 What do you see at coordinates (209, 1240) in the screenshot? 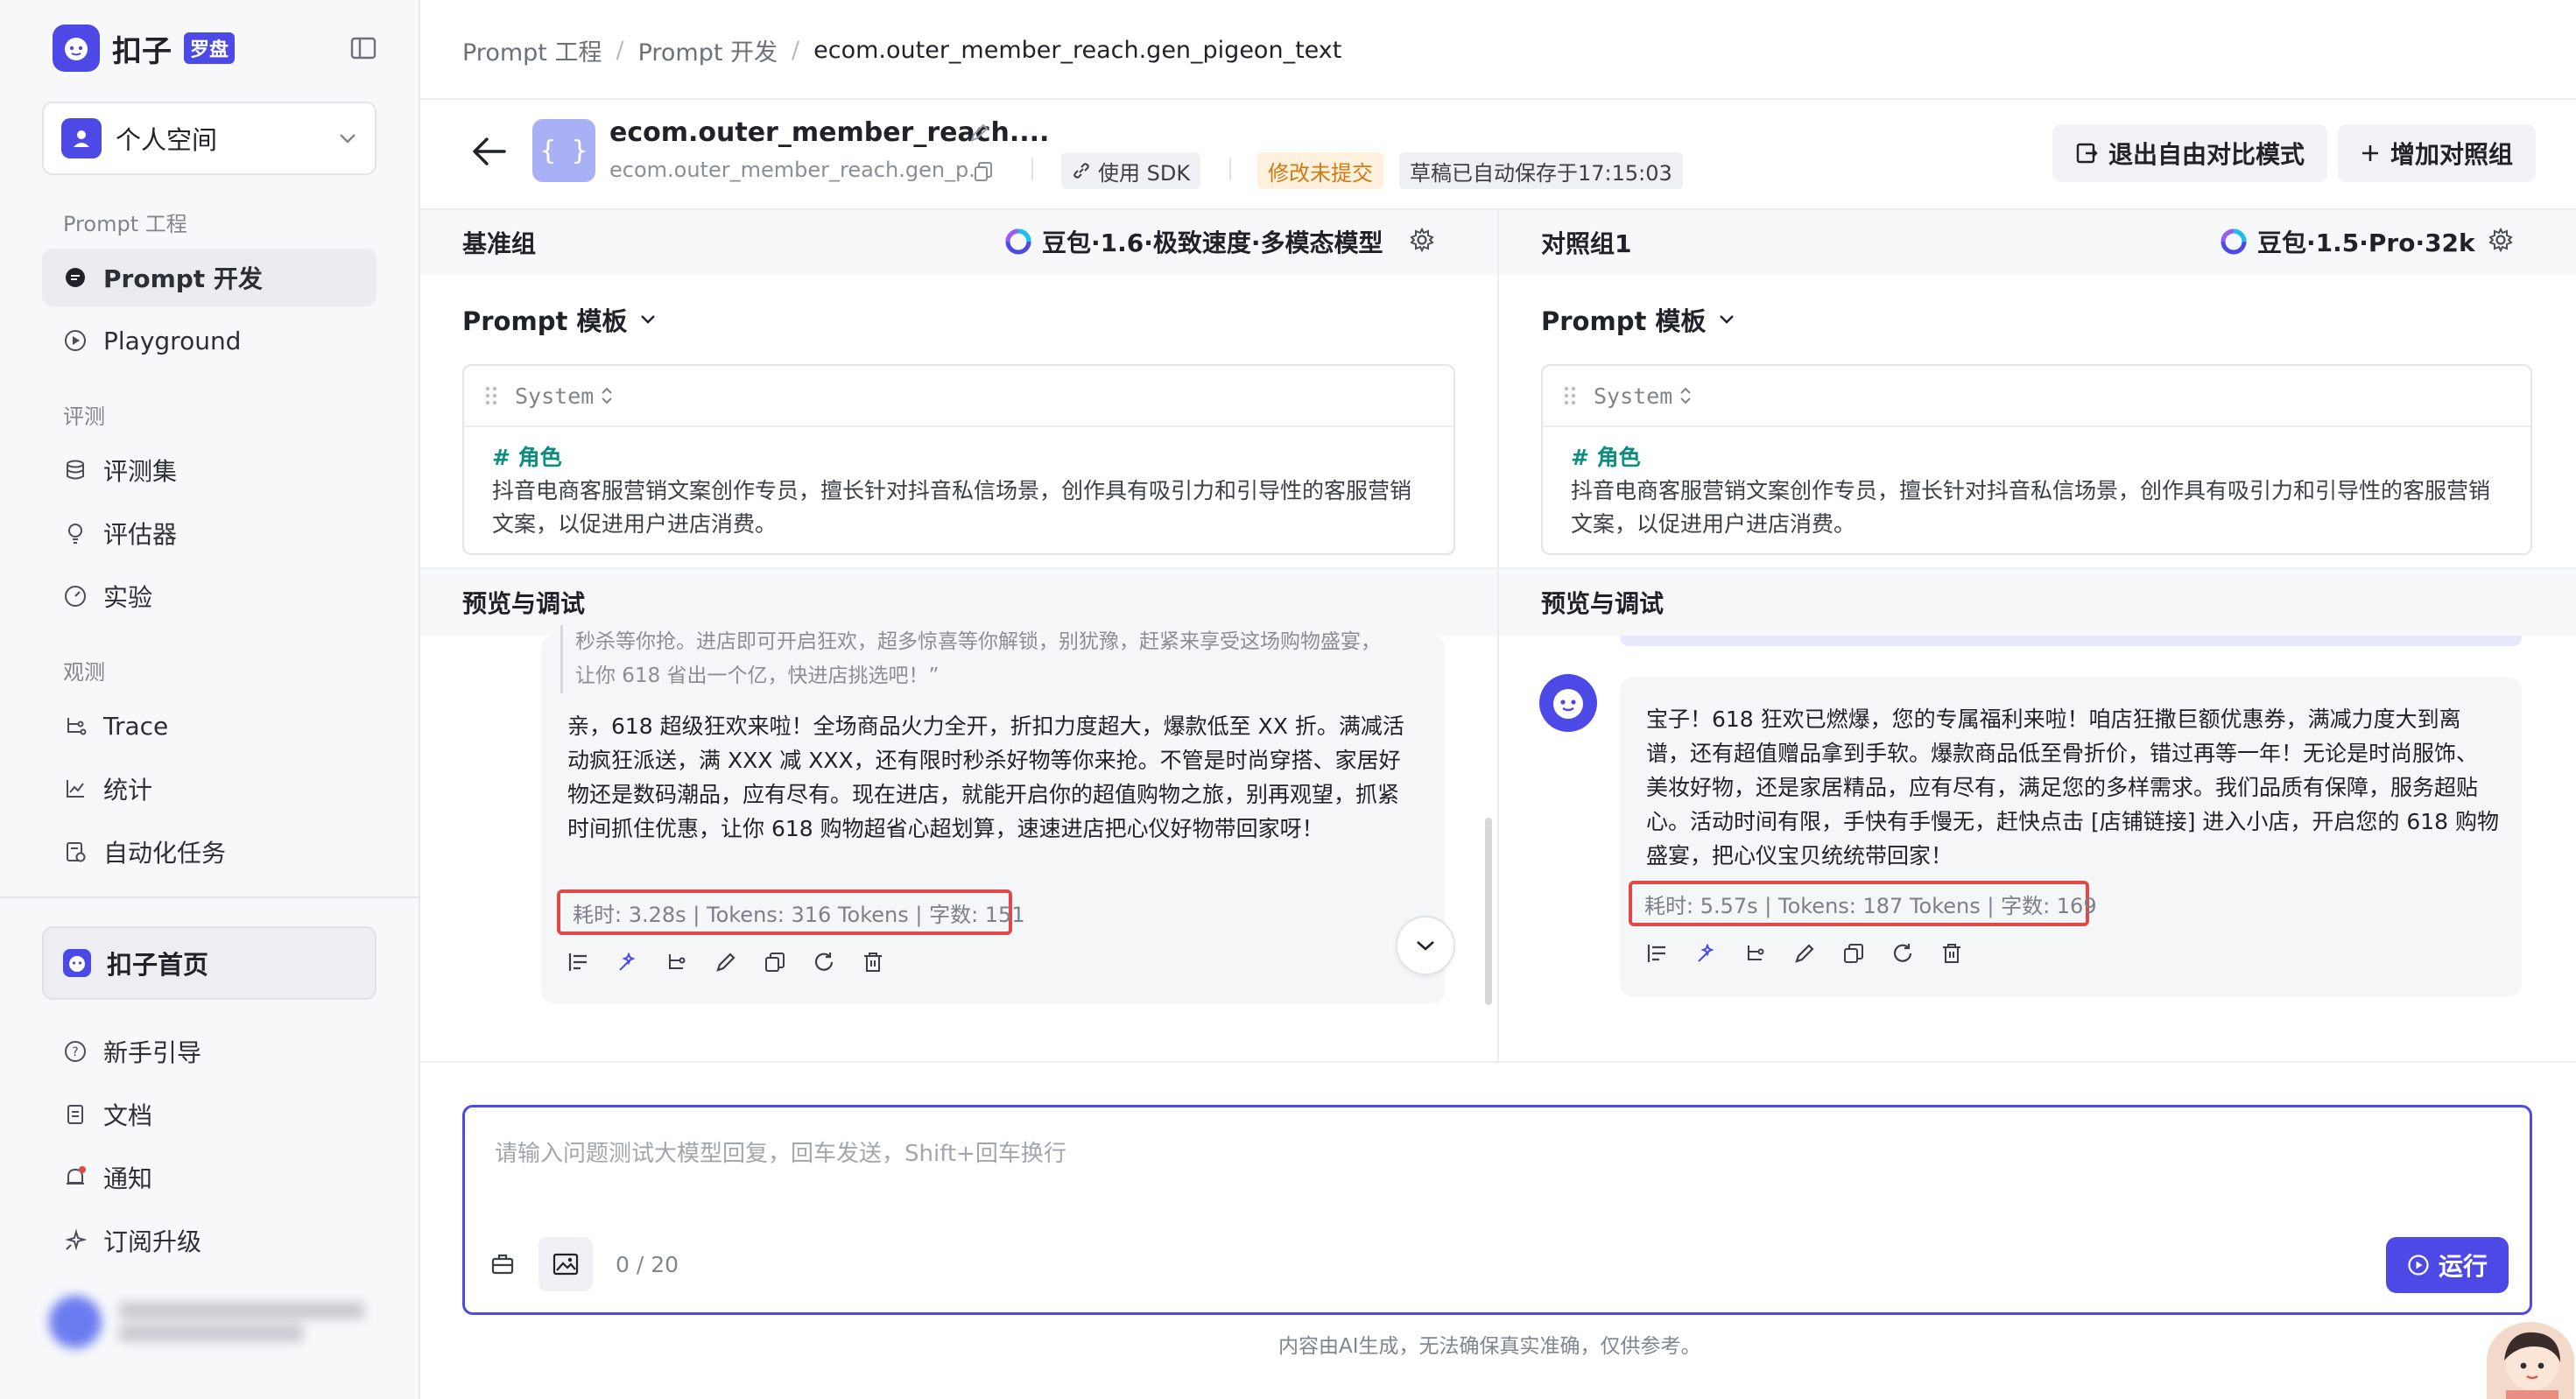
I see `sidebar-item-upgrade: 订阅升级` at bounding box center [209, 1240].